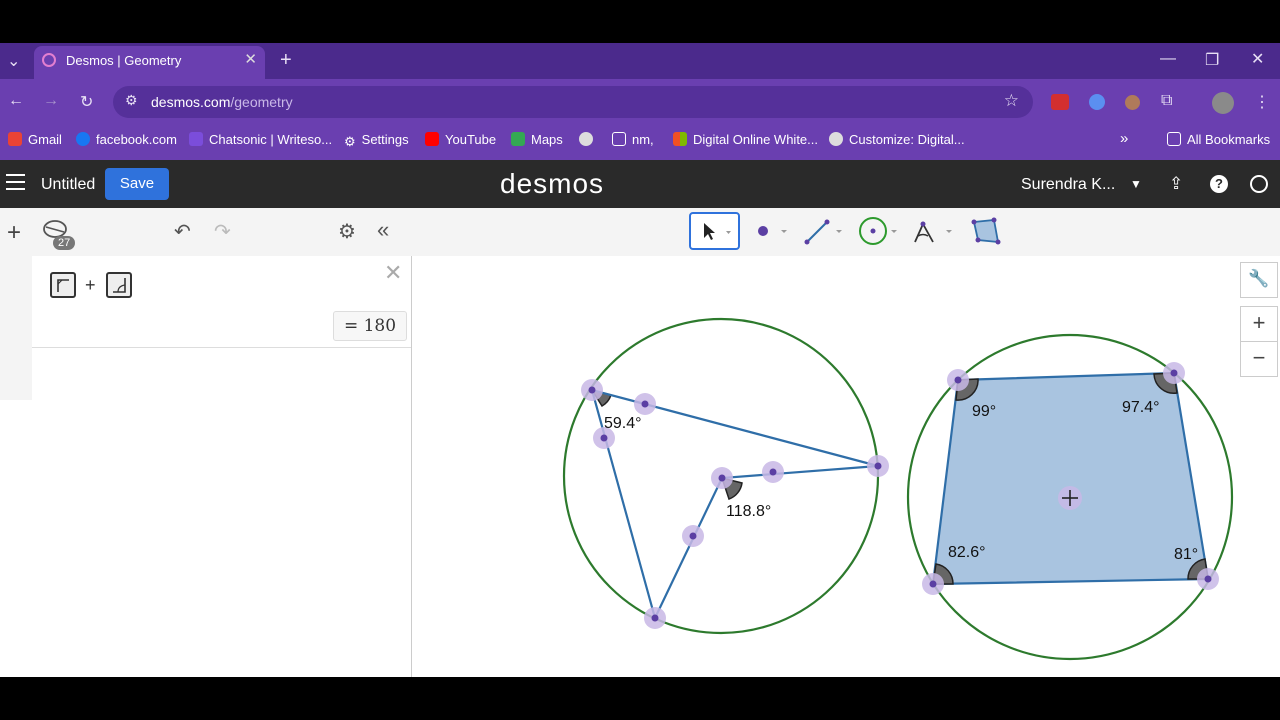 The image size is (1280, 720). Describe the element at coordinates (1259, 280) in the screenshot. I see `graph-settings-wrench-icon: 🔧` at that location.